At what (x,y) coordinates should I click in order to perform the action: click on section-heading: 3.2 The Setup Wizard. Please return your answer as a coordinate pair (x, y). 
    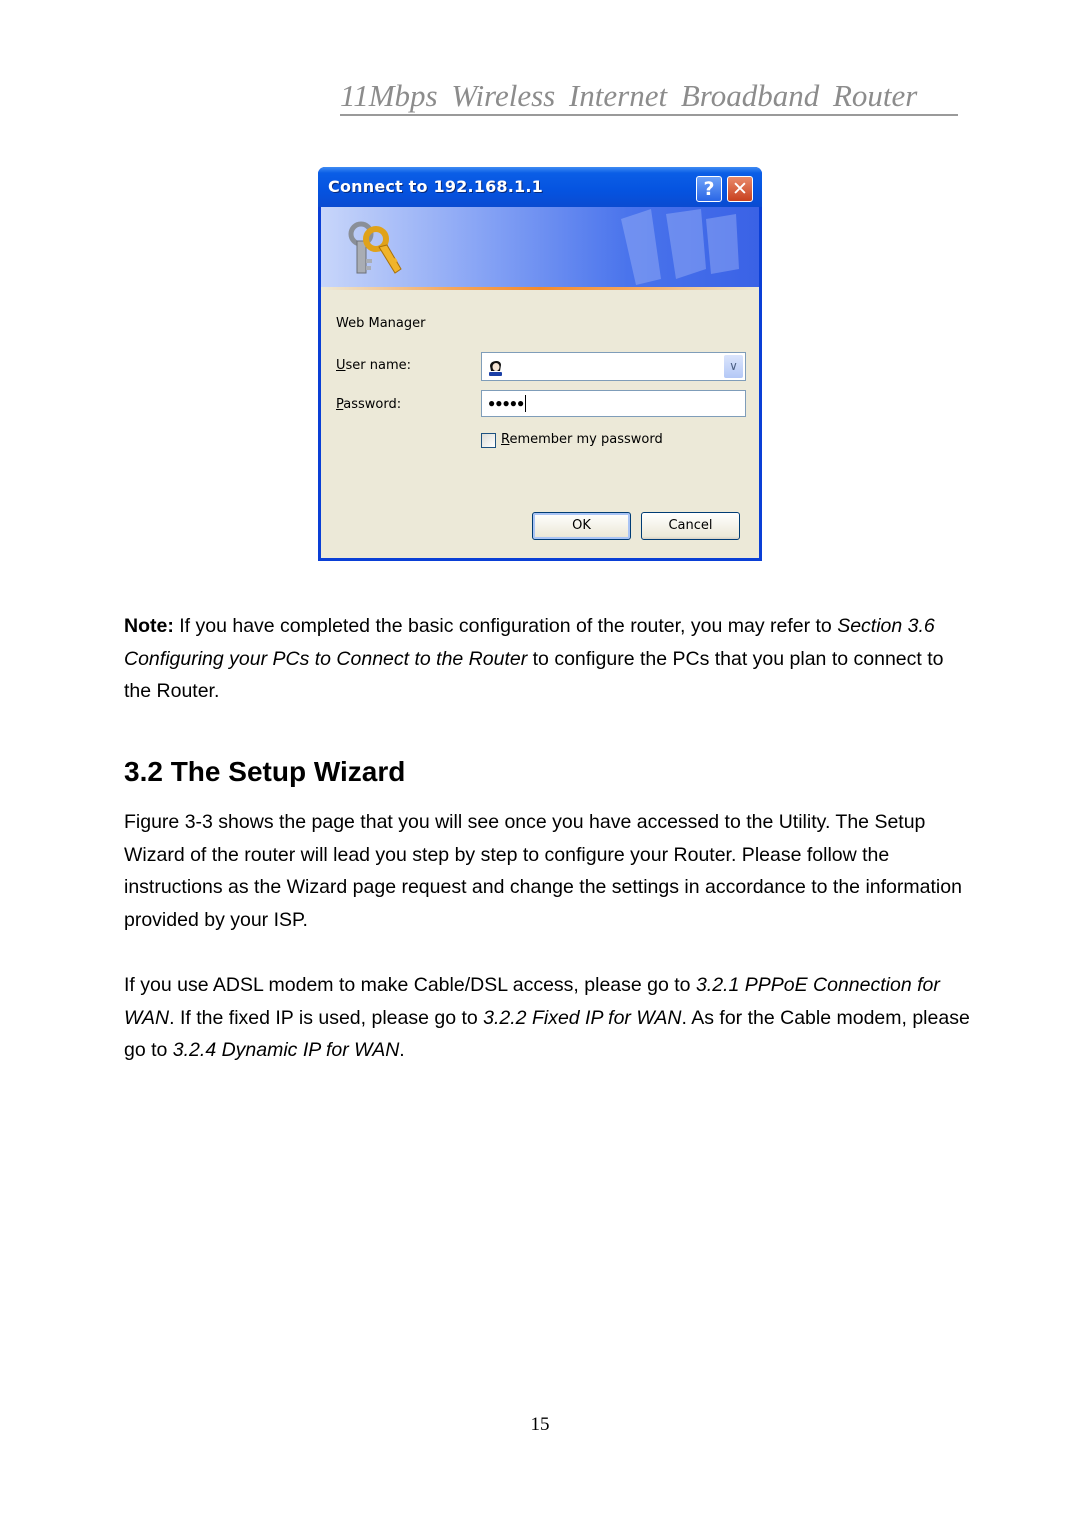
    Looking at the image, I should click on (265, 771).